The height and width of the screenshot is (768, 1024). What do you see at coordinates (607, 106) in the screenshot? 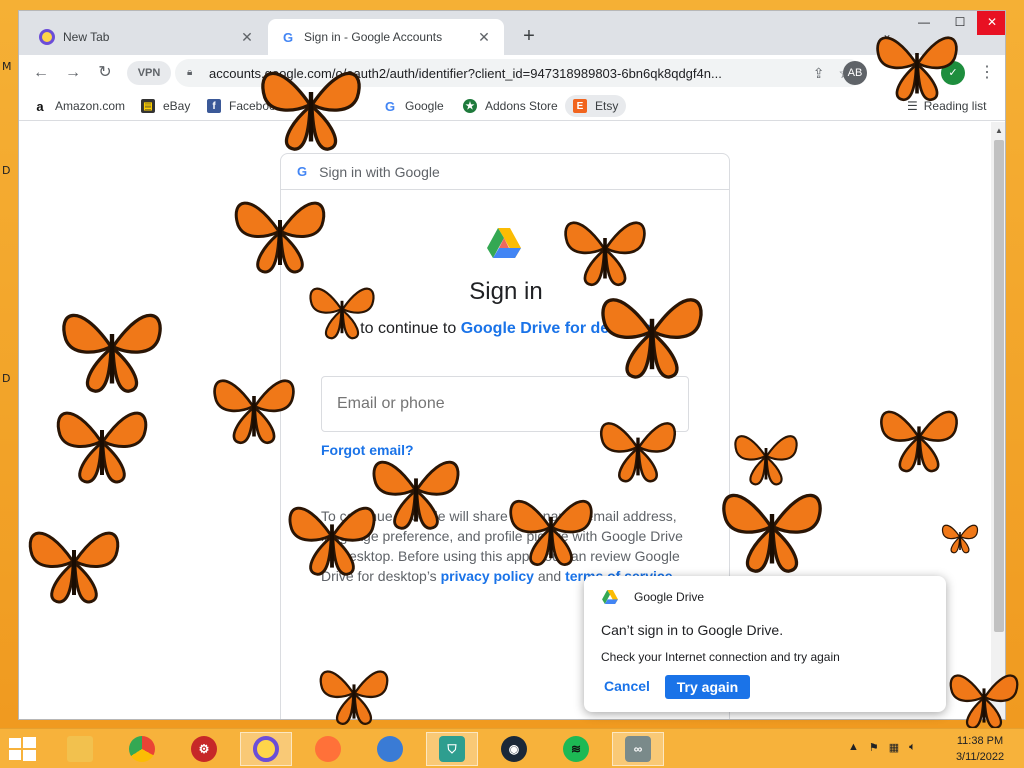
I see `bookmark-label: Etsy` at bounding box center [607, 106].